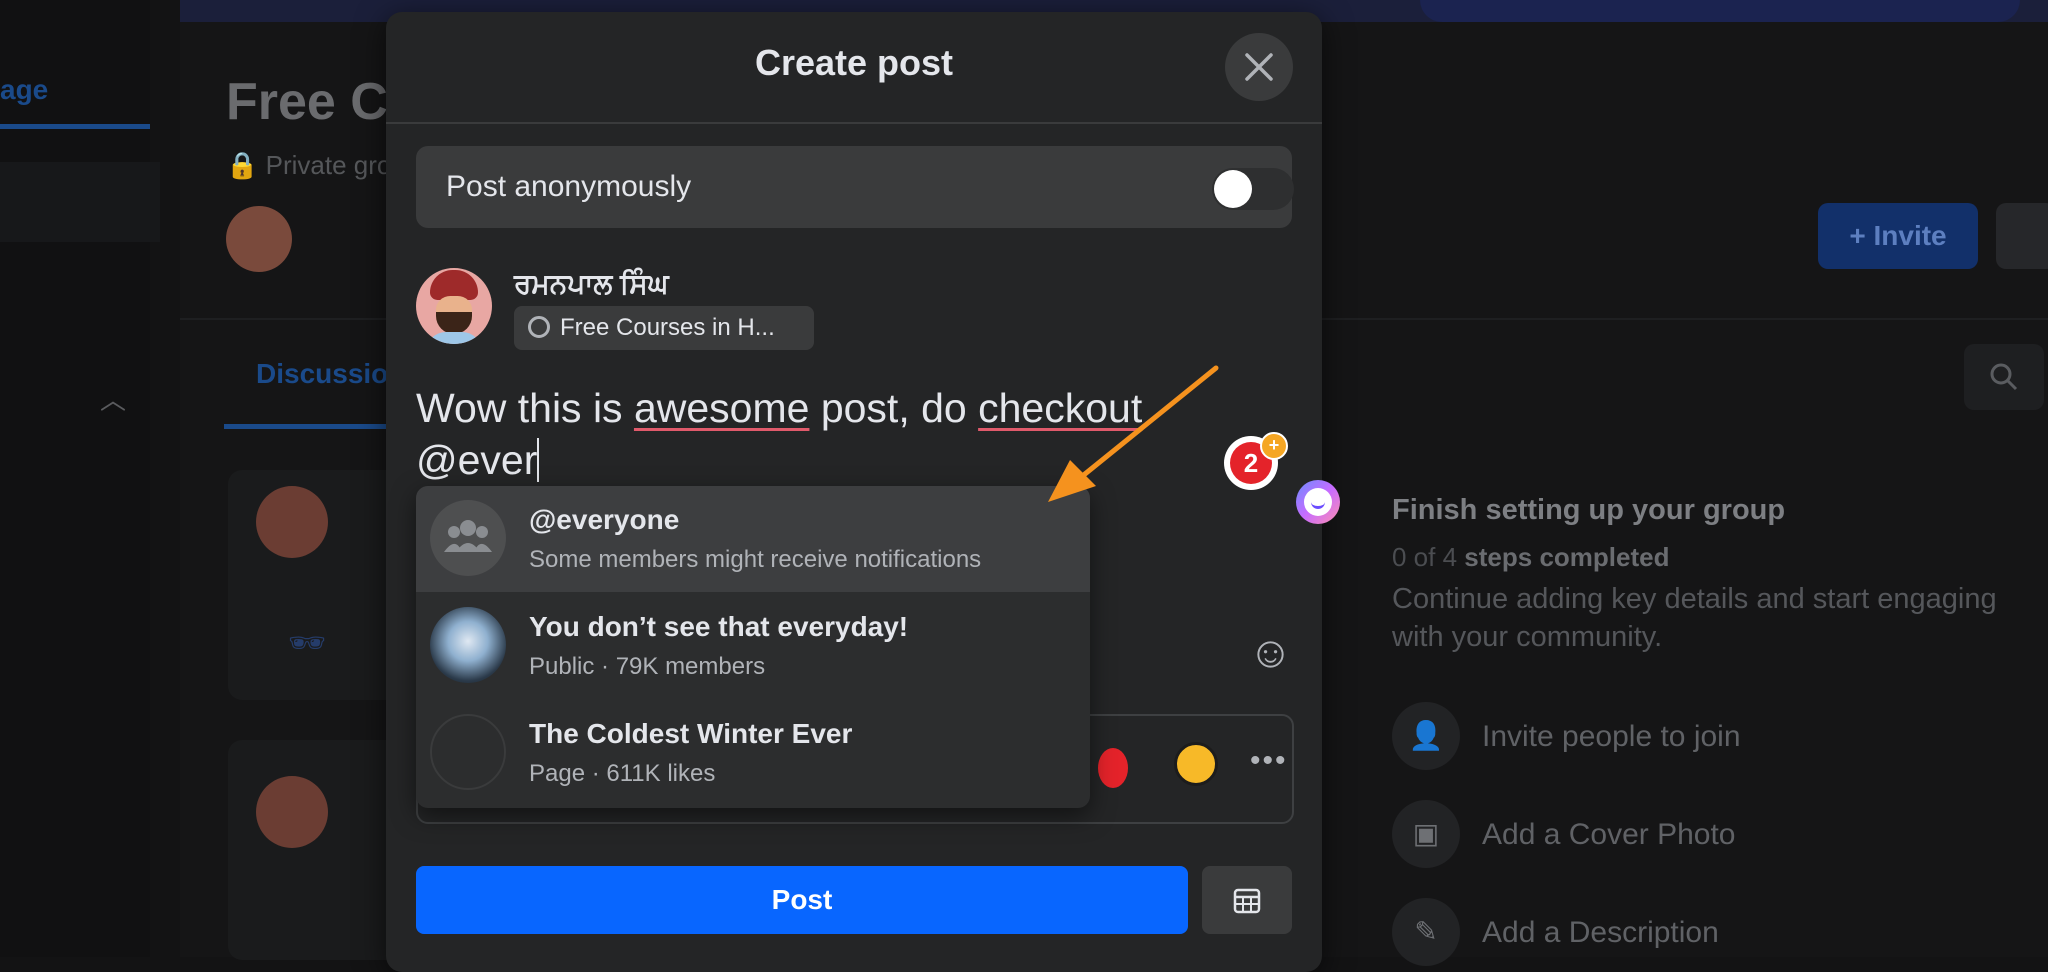 The width and height of the screenshot is (2048, 972). I want to click on mention-option-title: You don’t see that everyday!, so click(719, 626).